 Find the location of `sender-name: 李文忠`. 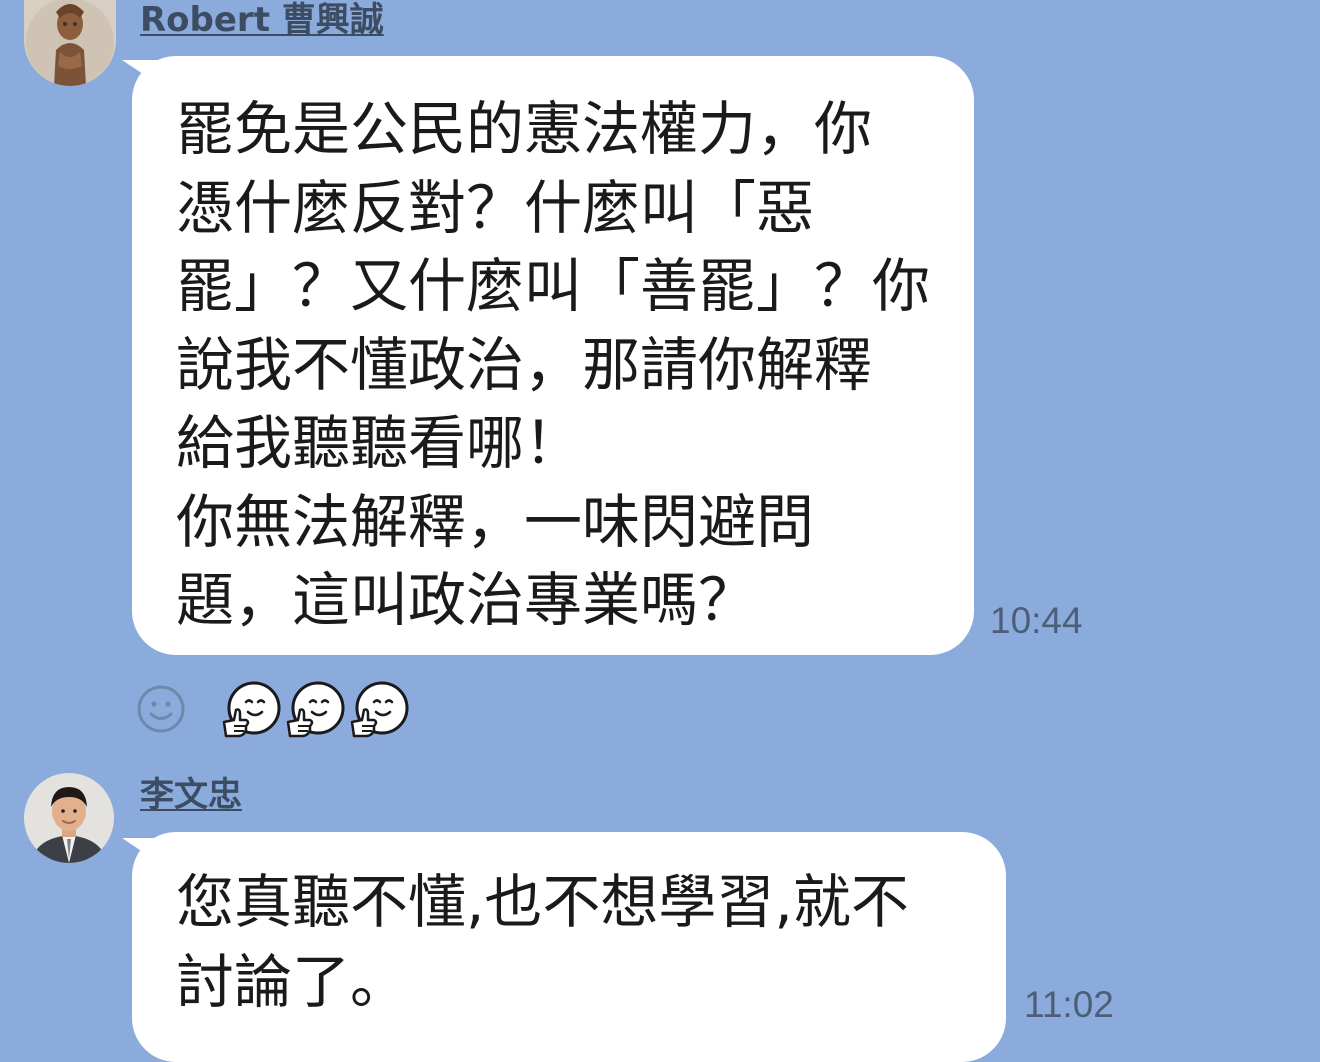

sender-name: 李文忠 is located at coordinates (191, 795).